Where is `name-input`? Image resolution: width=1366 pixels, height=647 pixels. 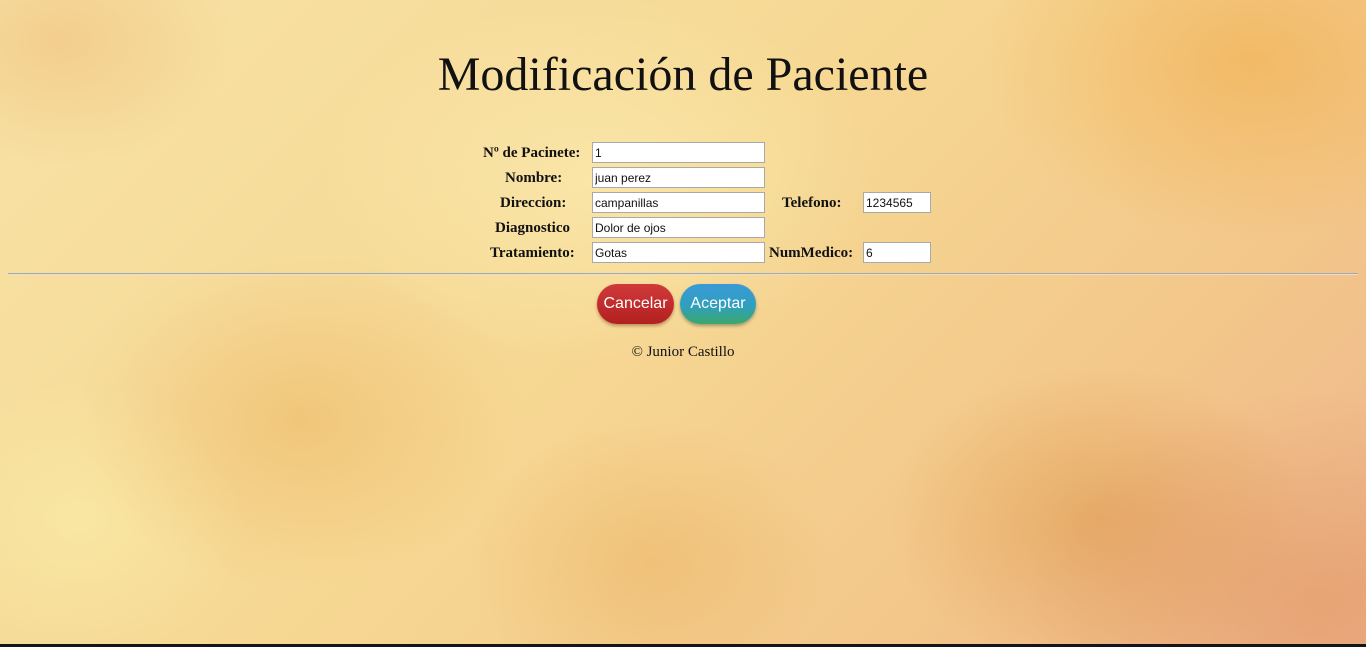 name-input is located at coordinates (678, 177).